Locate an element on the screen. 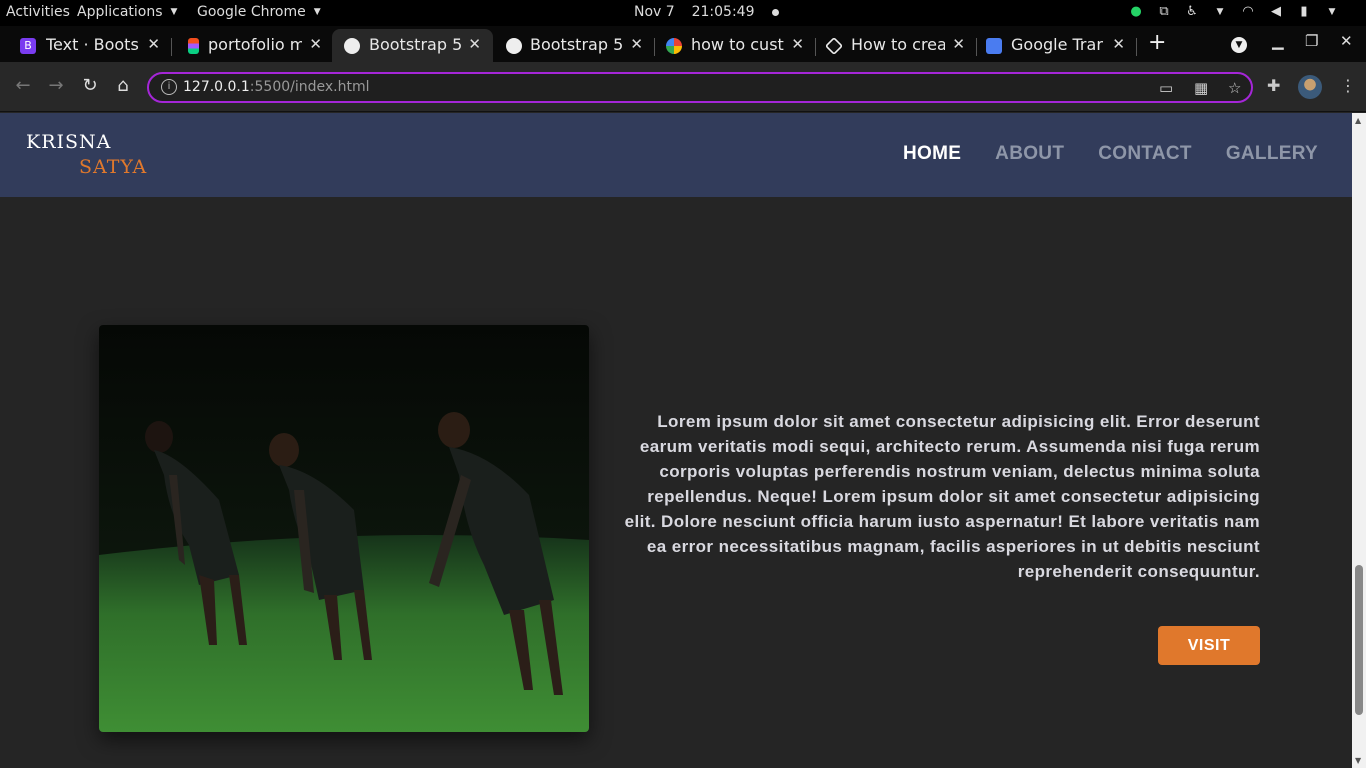  wifi-icon: ◠ is located at coordinates (1248, 12).